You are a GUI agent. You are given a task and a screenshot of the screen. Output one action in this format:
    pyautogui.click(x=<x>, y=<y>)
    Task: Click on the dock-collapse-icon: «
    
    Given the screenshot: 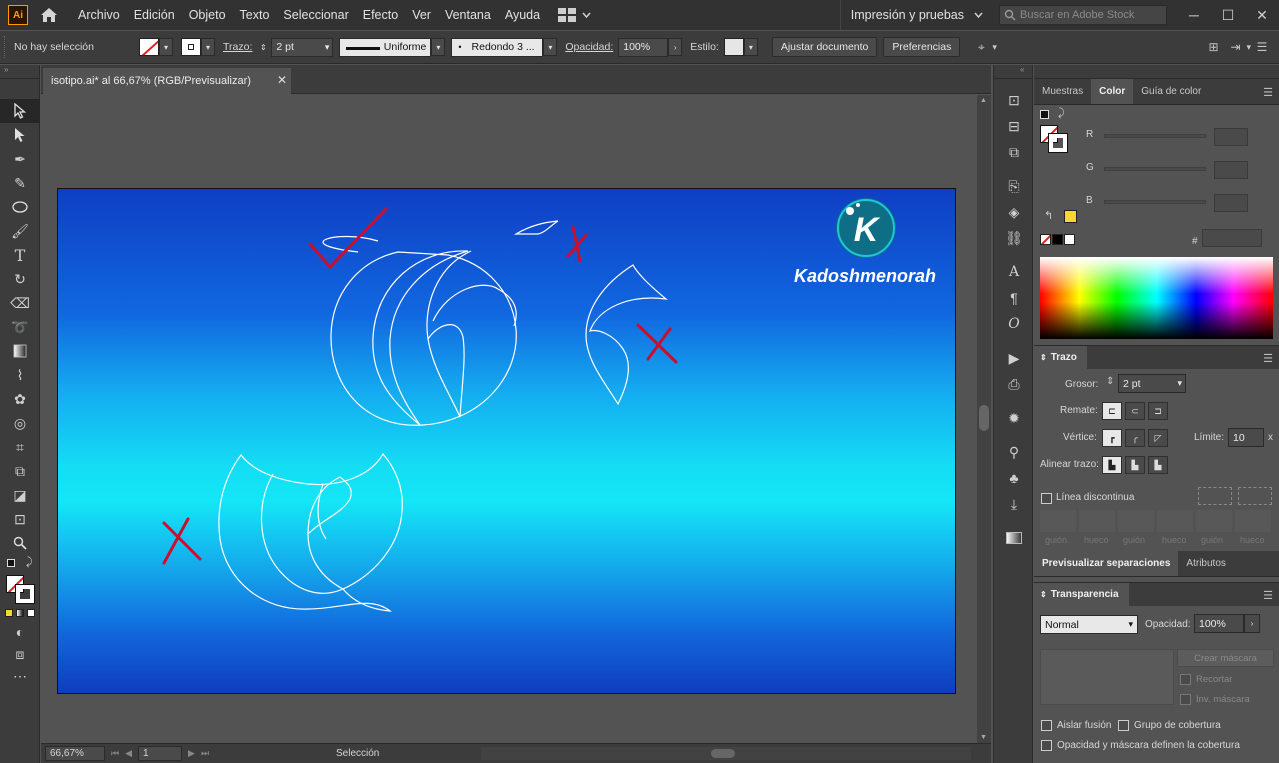 What is the action you would take?
    pyautogui.click(x=1013, y=72)
    